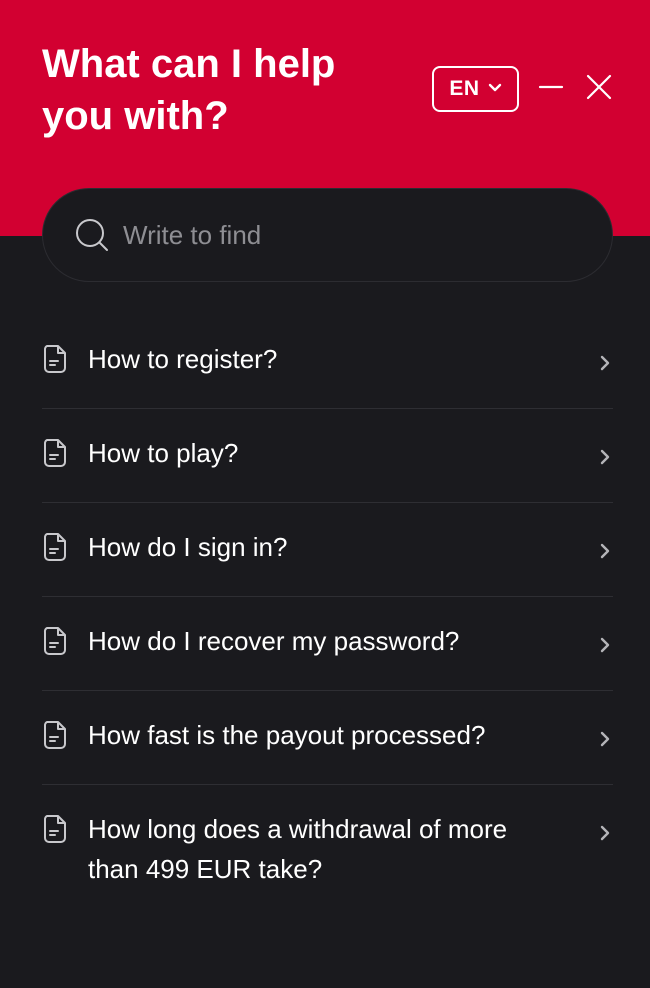  I want to click on faq-item-label: How to register?, so click(183, 359).